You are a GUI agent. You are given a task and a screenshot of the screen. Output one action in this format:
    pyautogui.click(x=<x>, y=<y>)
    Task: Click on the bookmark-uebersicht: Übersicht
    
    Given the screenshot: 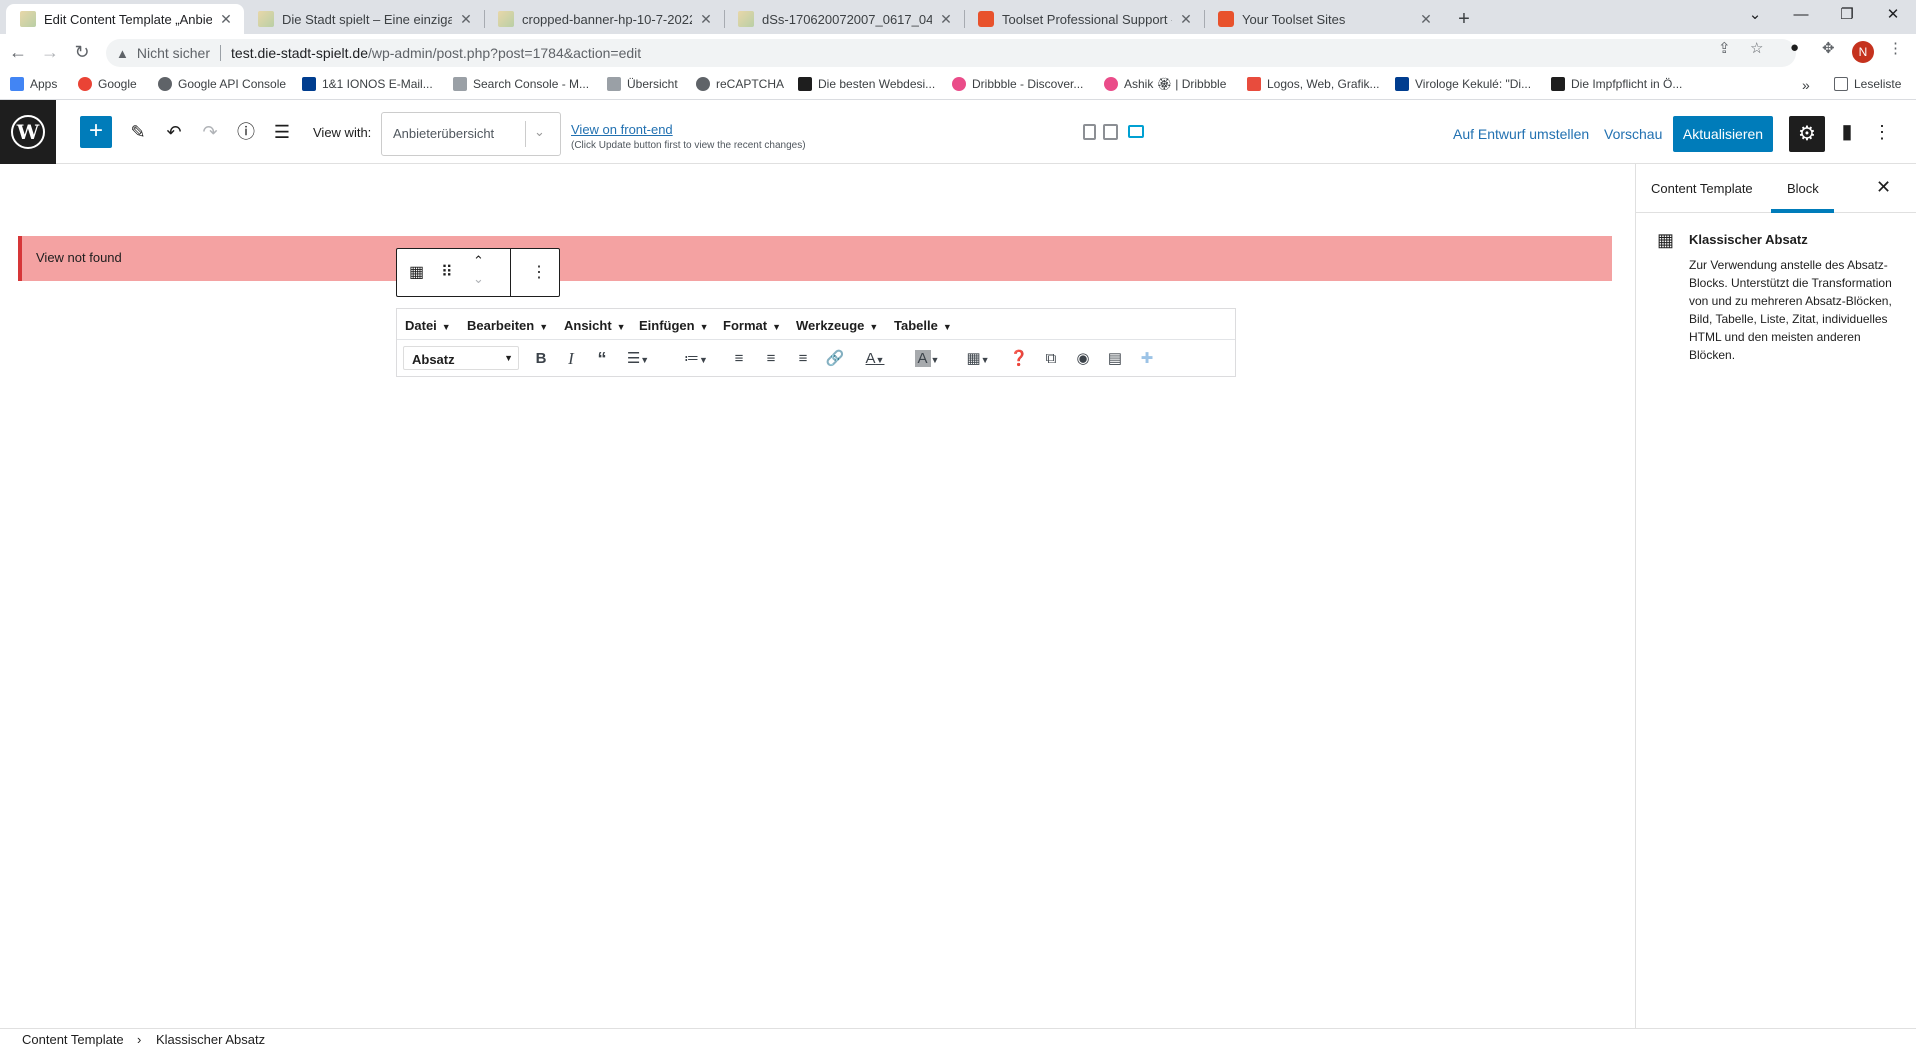 What is the action you would take?
    pyautogui.click(x=642, y=84)
    